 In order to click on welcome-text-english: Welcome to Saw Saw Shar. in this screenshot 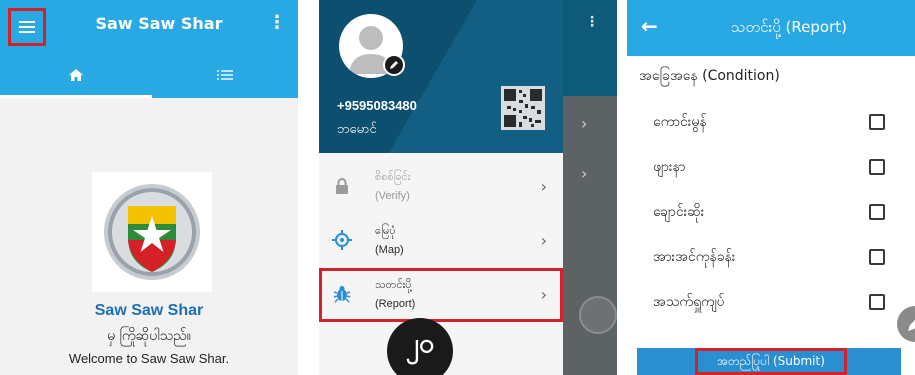, I will do `click(149, 358)`.